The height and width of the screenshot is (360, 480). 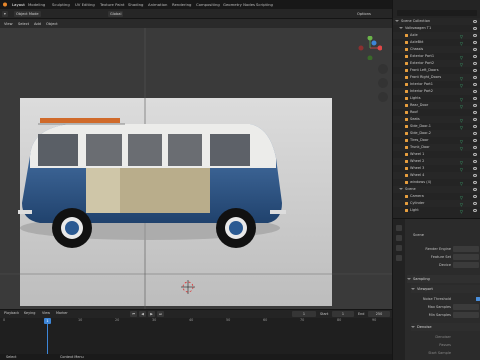 I want to click on noise-threshold-checkbox, so click(x=478, y=299).